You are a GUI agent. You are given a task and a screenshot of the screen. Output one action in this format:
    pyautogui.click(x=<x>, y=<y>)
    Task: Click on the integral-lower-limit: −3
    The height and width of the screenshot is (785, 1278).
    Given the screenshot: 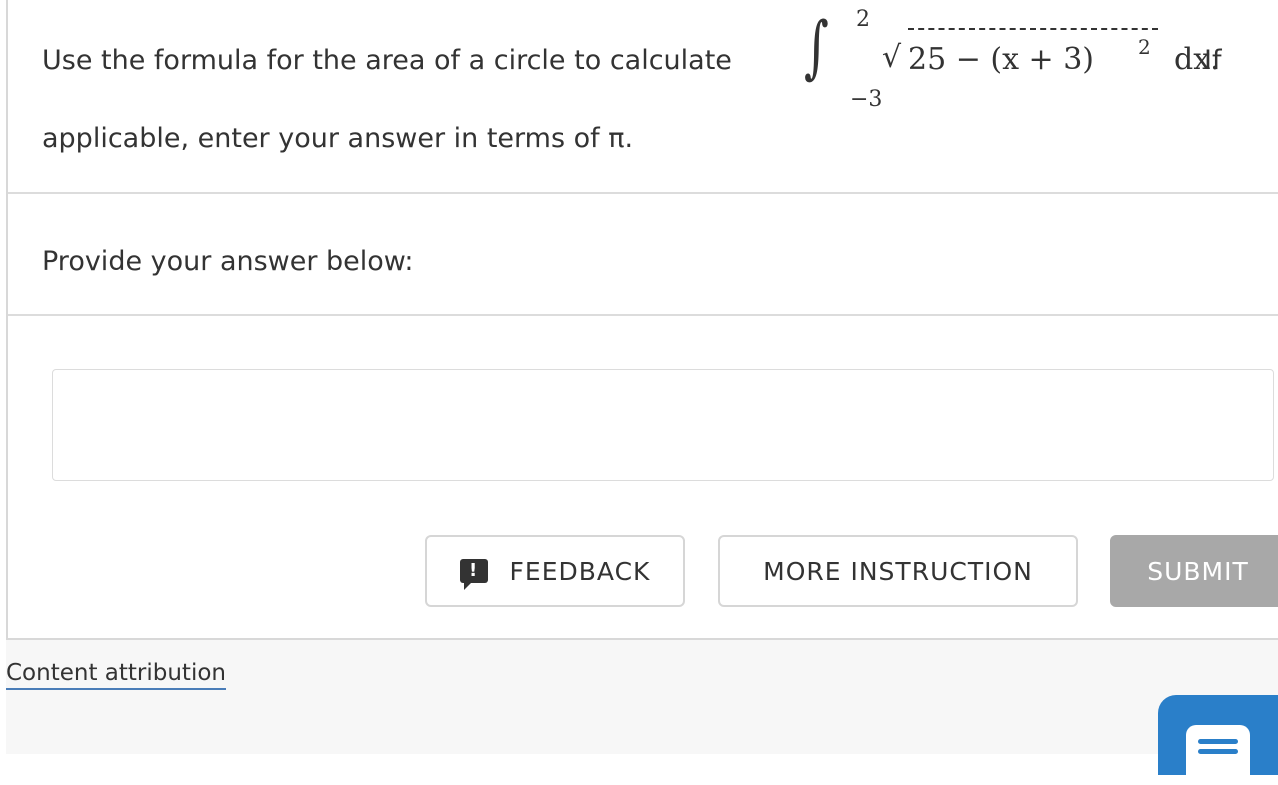 What is the action you would take?
    pyautogui.click(x=866, y=99)
    